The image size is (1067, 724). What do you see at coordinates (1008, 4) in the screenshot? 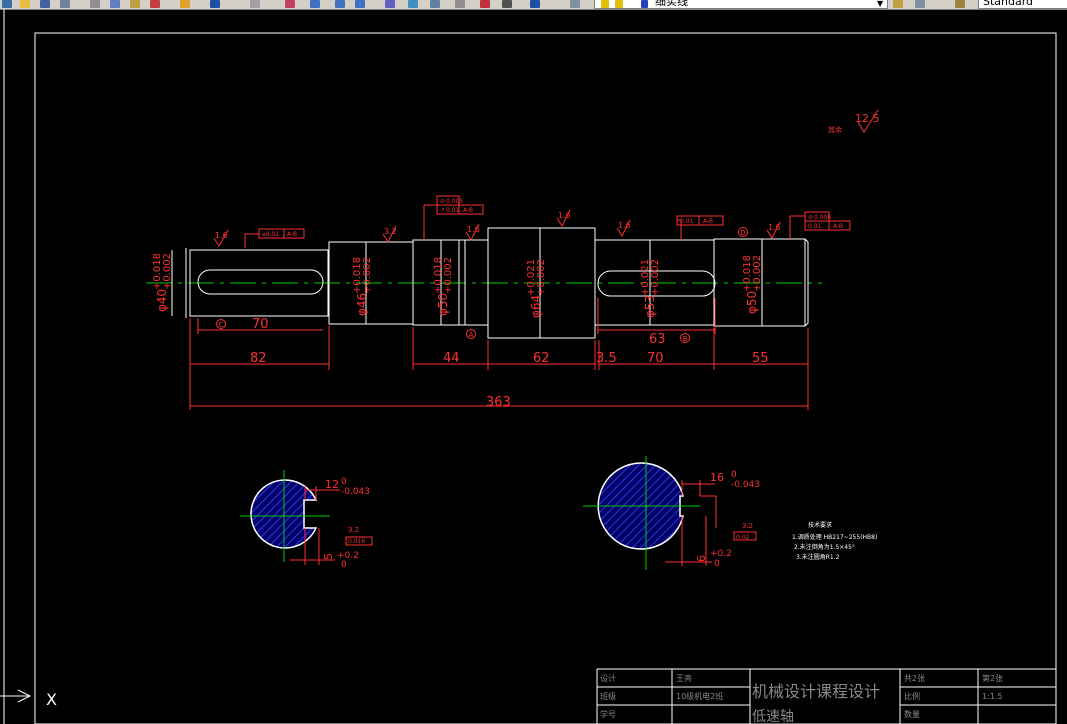
I see `text-style-name: Standard` at bounding box center [1008, 4].